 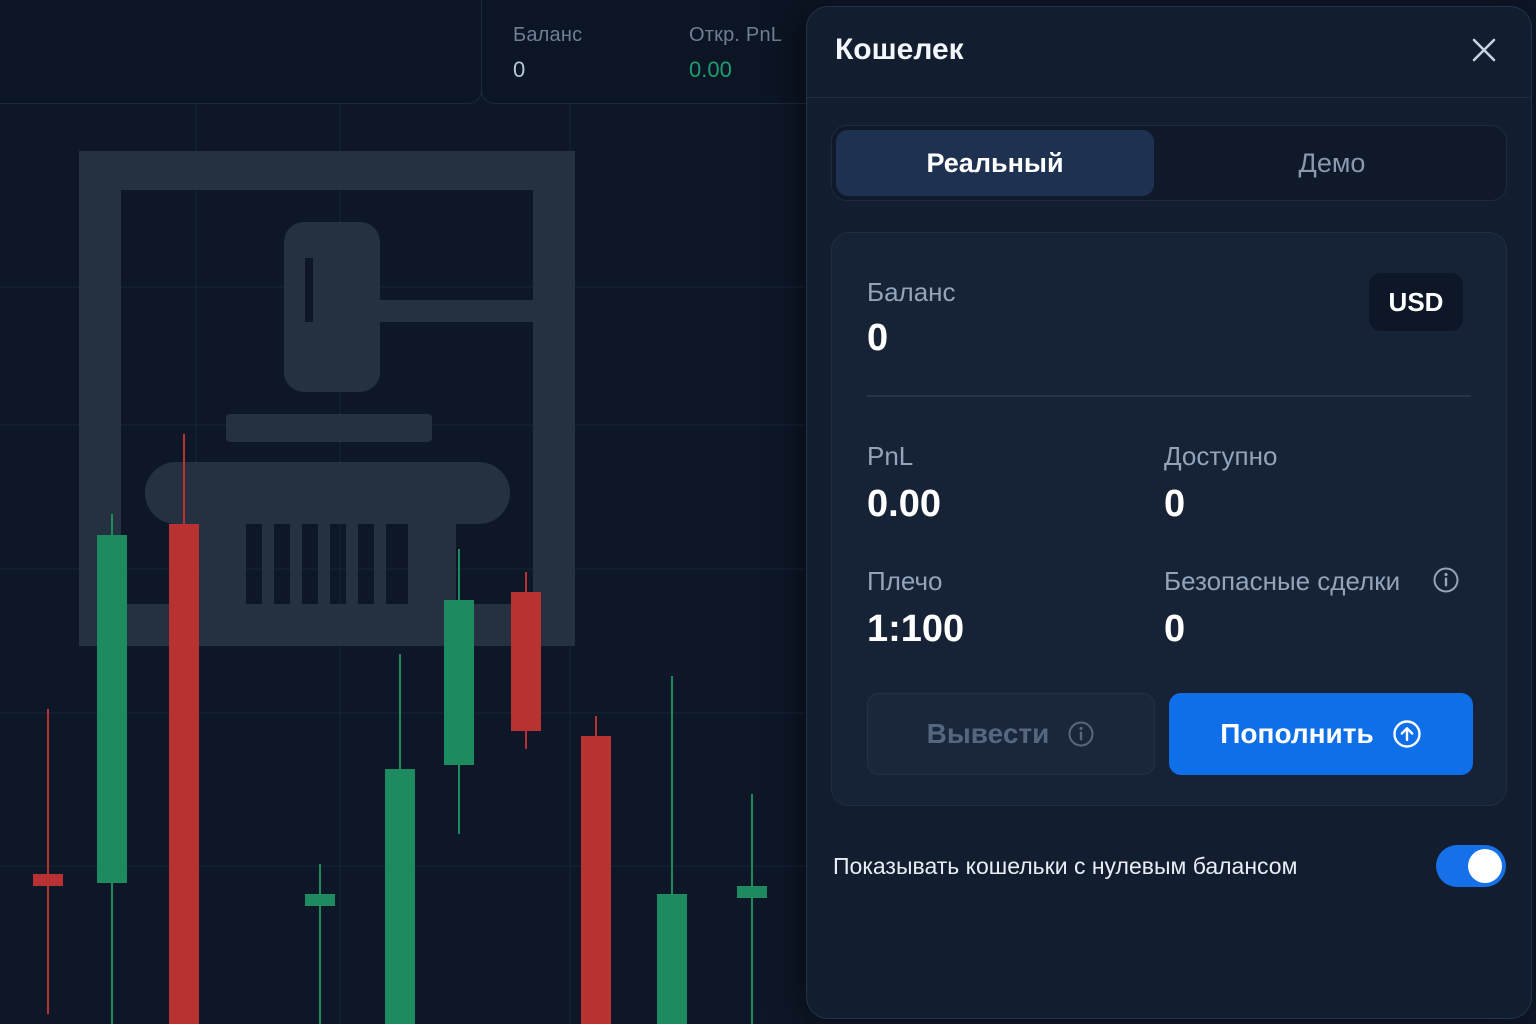 I want to click on summary-balance-value: 0, so click(x=519, y=69).